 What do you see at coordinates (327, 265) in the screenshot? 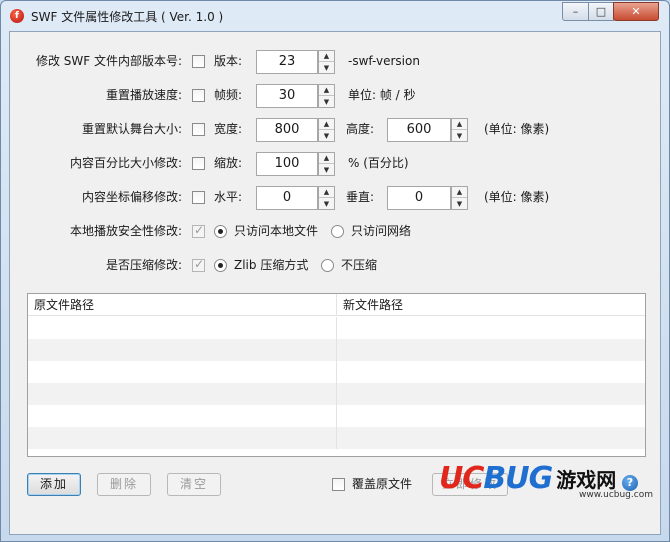
I see `compress-radio-none` at bounding box center [327, 265].